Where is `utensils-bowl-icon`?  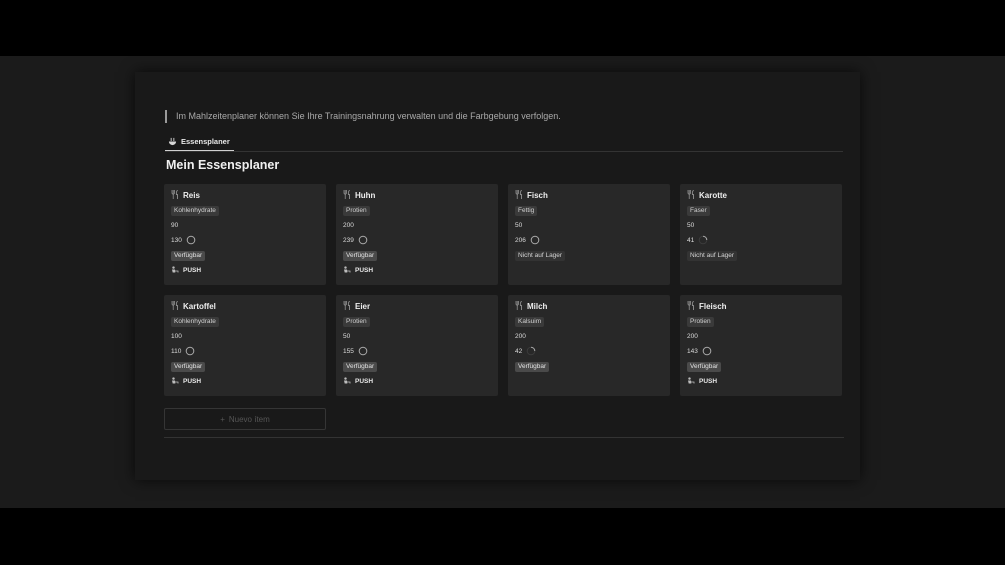
utensils-bowl-icon is located at coordinates (172, 141).